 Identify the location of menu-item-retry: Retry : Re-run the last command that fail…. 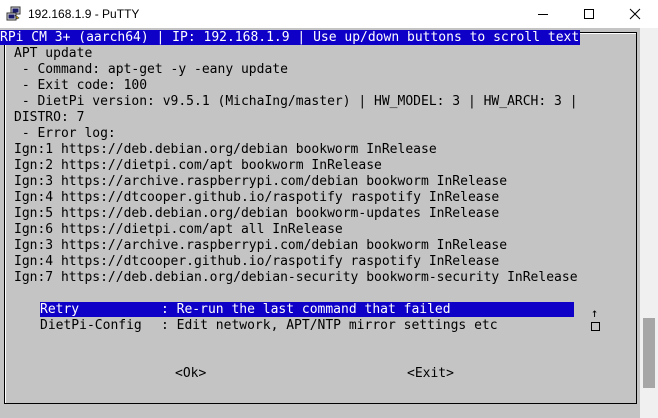
(307, 309).